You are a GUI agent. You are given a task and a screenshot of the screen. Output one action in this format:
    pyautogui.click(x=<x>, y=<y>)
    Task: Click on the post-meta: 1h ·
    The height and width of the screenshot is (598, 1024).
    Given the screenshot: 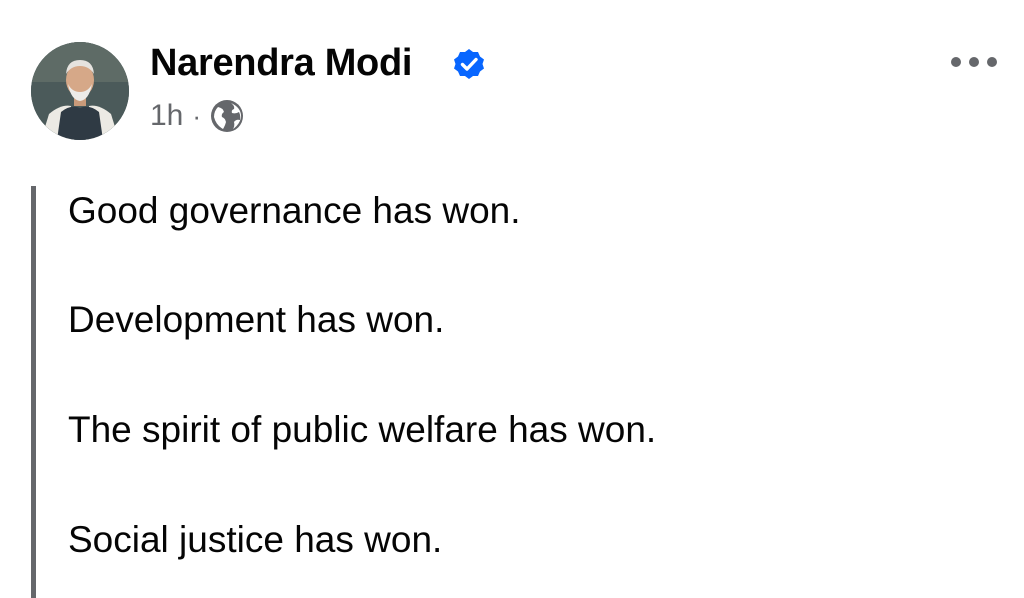 What is the action you would take?
    pyautogui.click(x=197, y=116)
    